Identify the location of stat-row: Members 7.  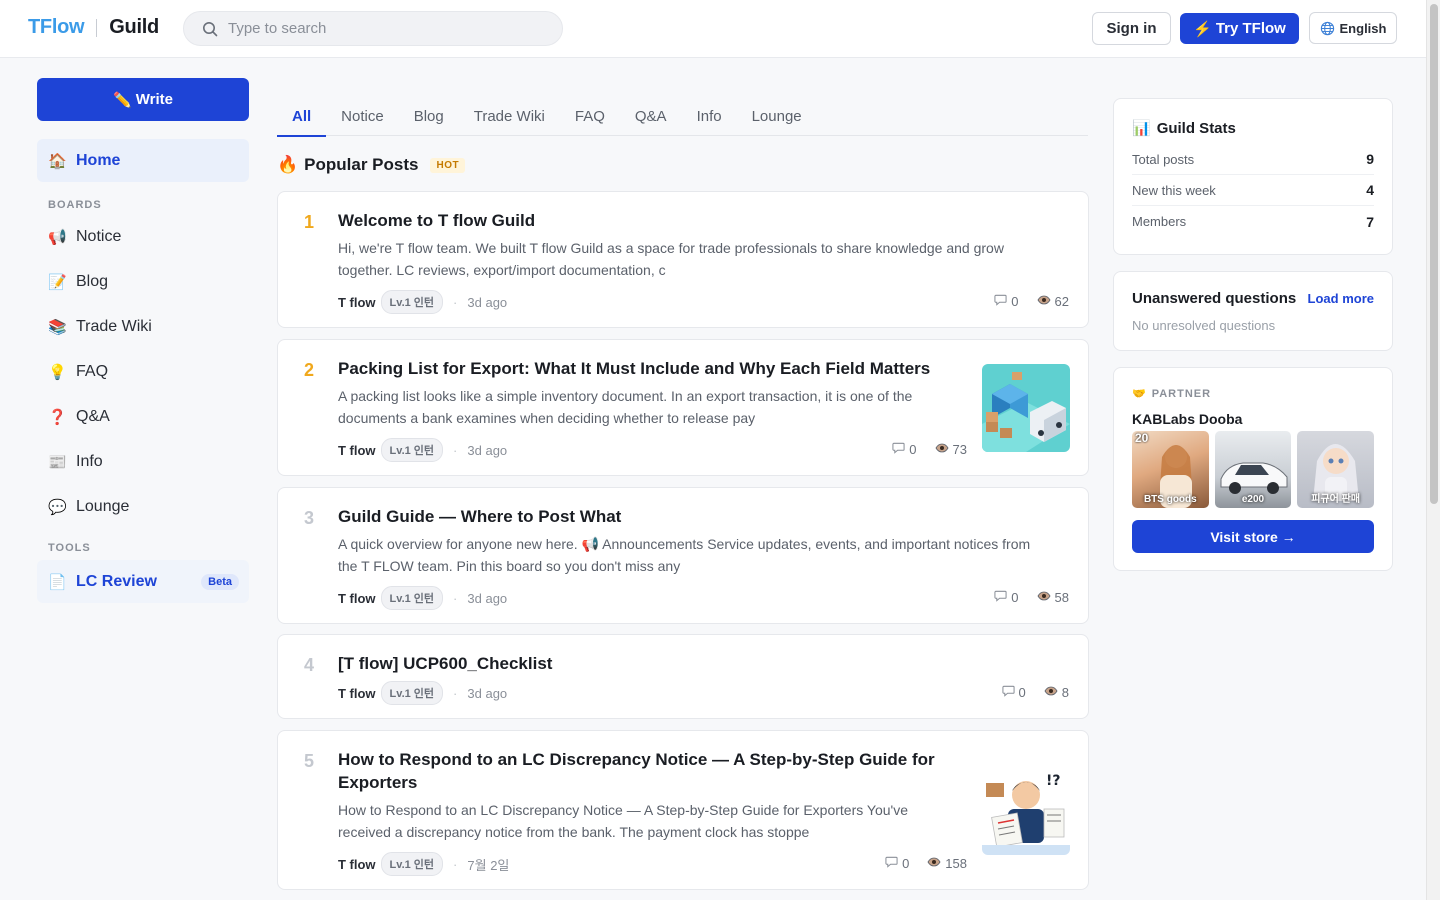
(1253, 221).